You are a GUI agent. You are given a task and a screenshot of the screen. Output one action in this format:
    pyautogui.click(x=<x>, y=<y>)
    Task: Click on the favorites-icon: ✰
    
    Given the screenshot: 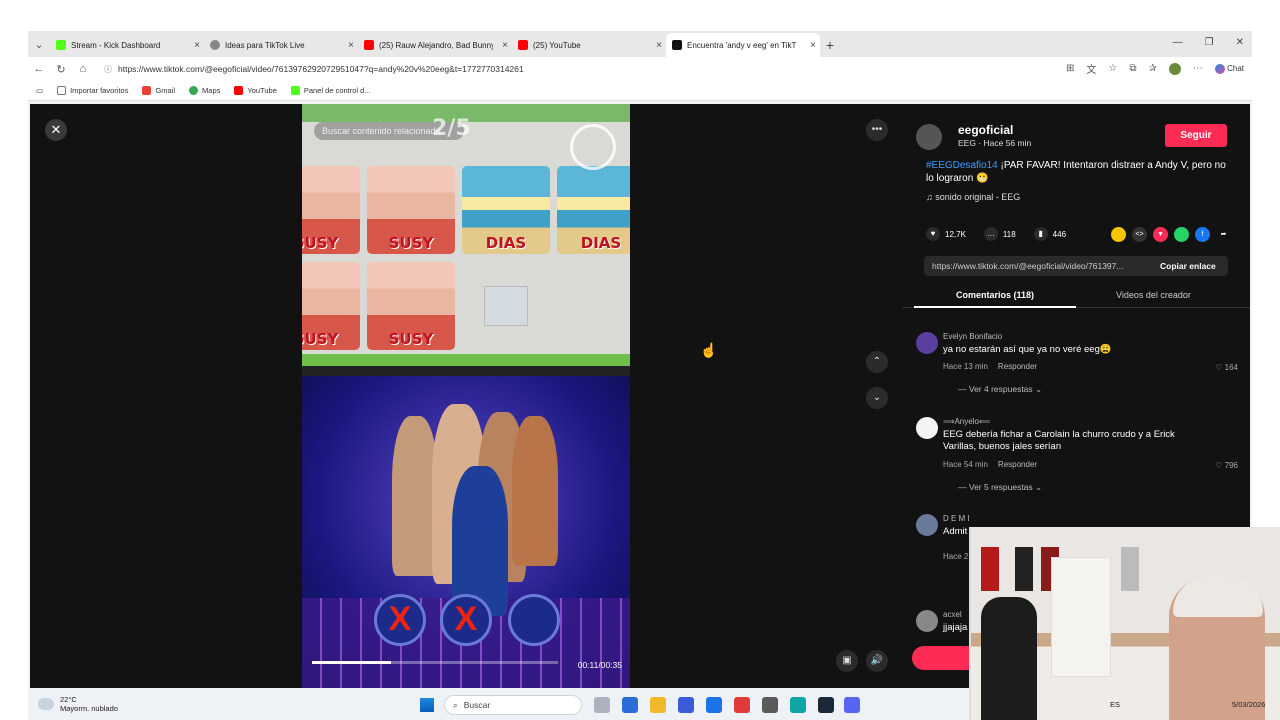 What is the action you would take?
    pyautogui.click(x=1152, y=68)
    